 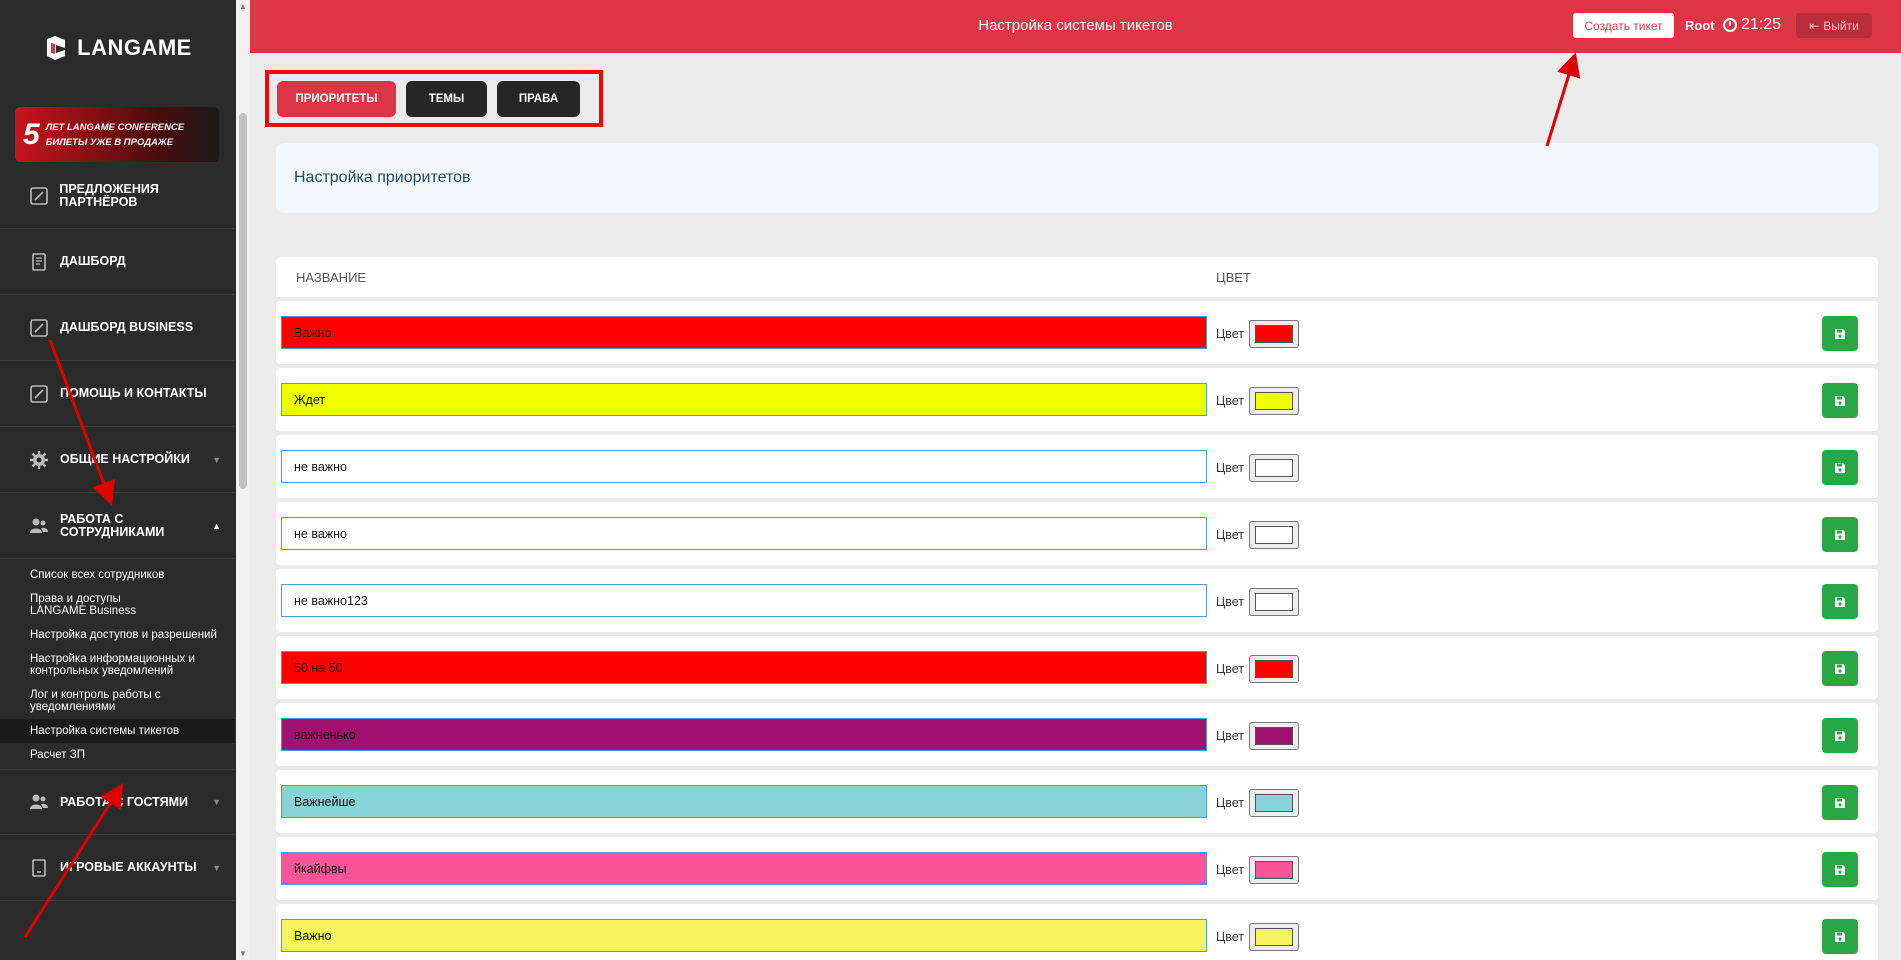 What do you see at coordinates (117, 731) in the screenshot?
I see `subitem-ticket-settings: Настройка системы тикетов` at bounding box center [117, 731].